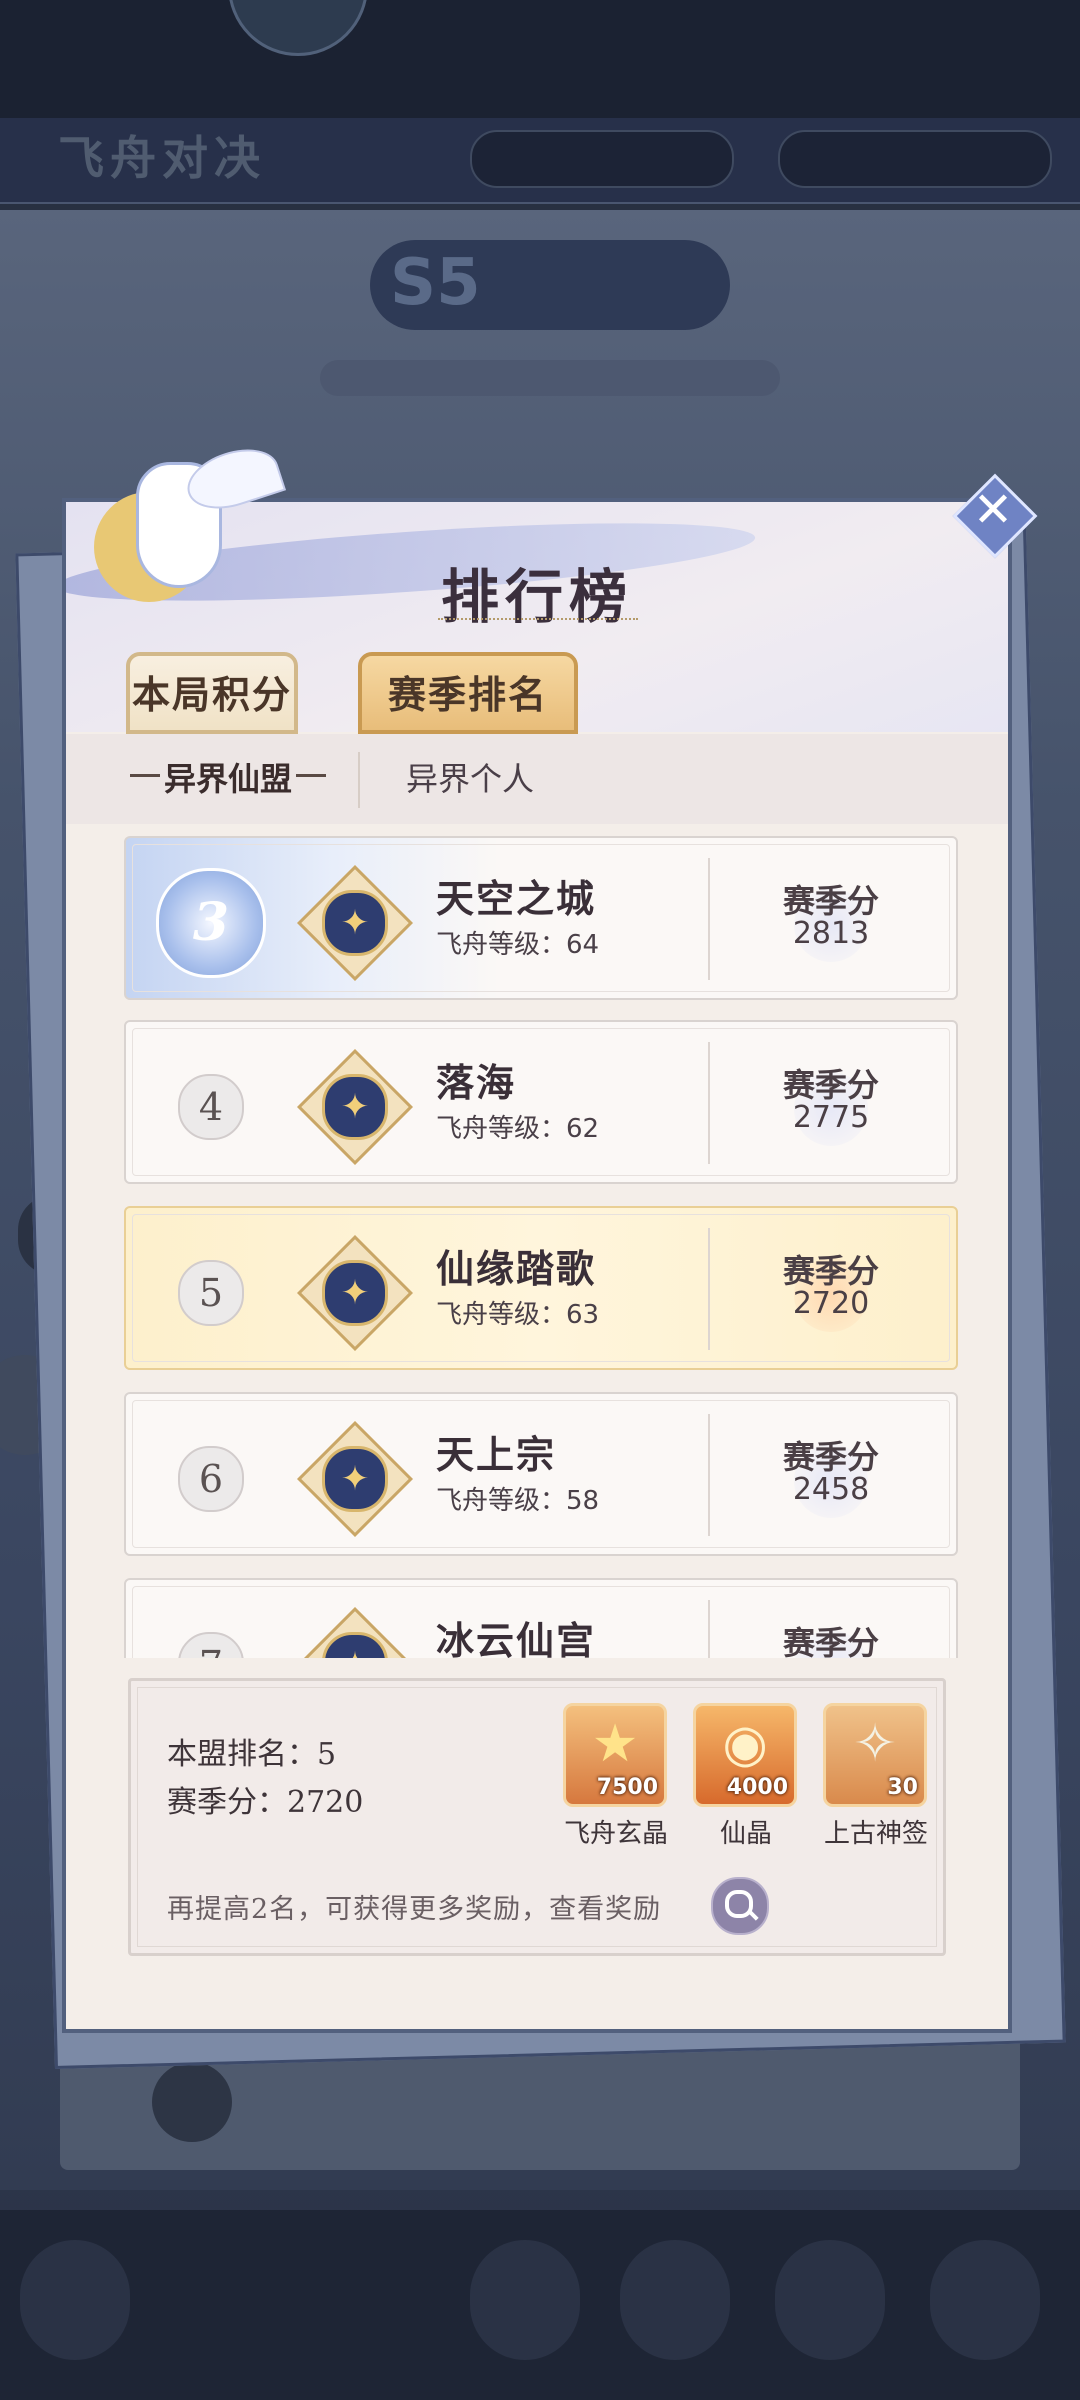 The height and width of the screenshot is (2400, 1080). I want to click on reward-item: ✧ 30 上古神签, so click(877, 1776).